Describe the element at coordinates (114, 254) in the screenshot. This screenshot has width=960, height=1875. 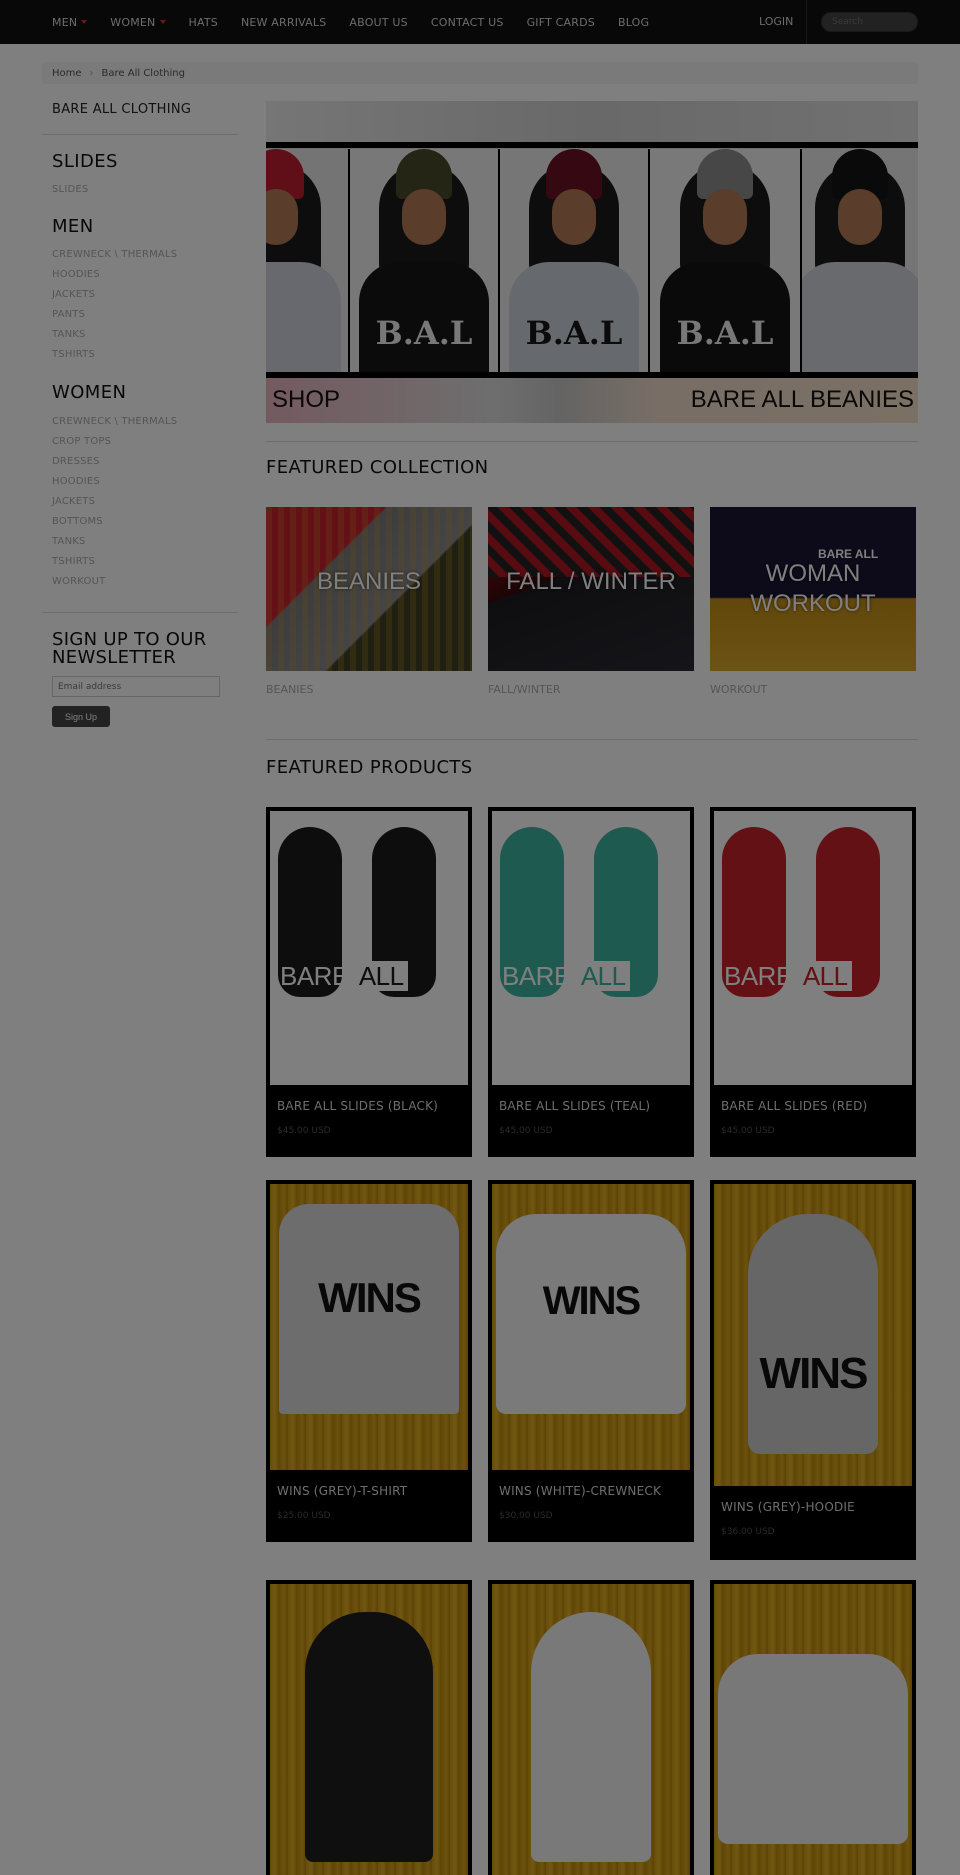
I see `sidebar-link-men-crewneck: CREWNECK \ THERMALS` at that location.